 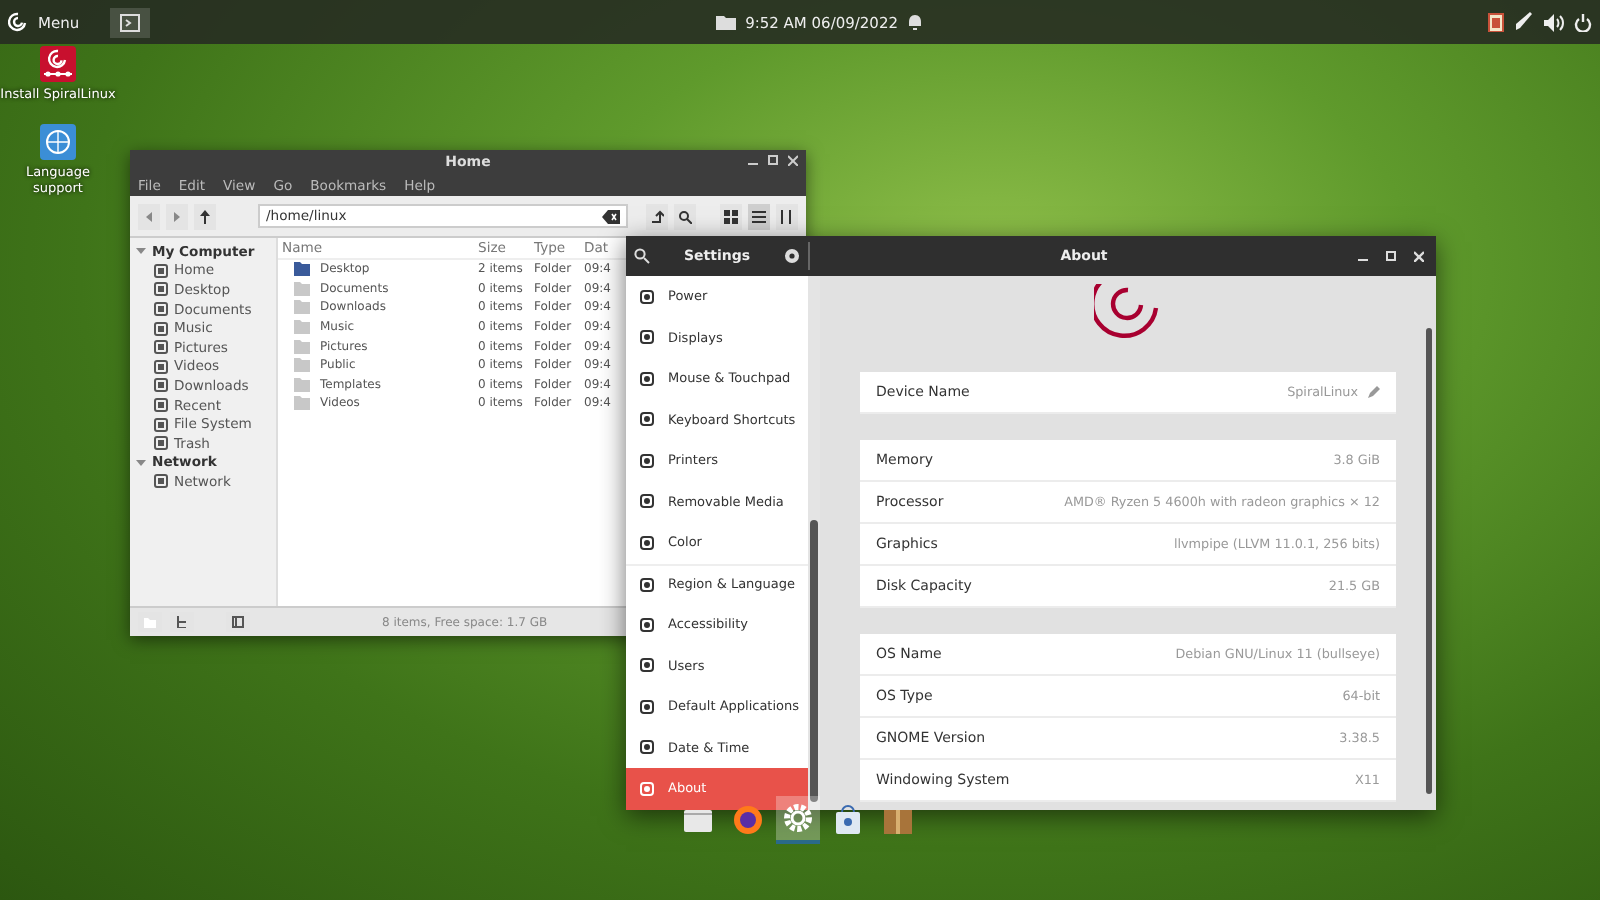 I want to click on back-icon, so click(x=149, y=216).